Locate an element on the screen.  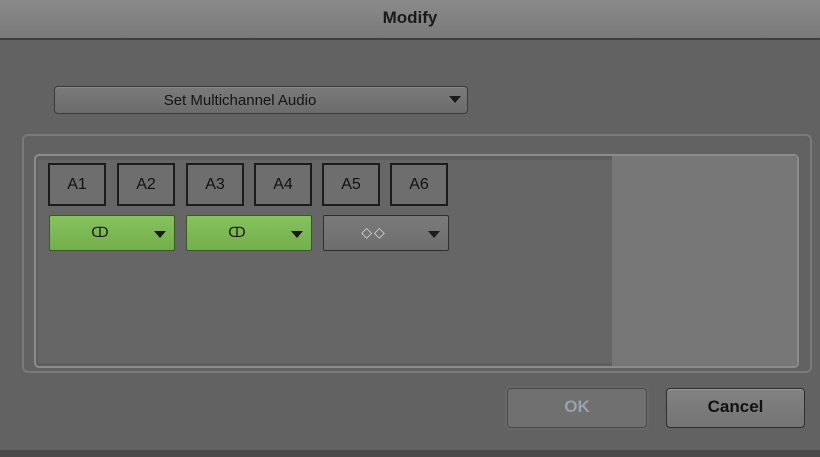
track-button-a3: A3 is located at coordinates (215, 184).